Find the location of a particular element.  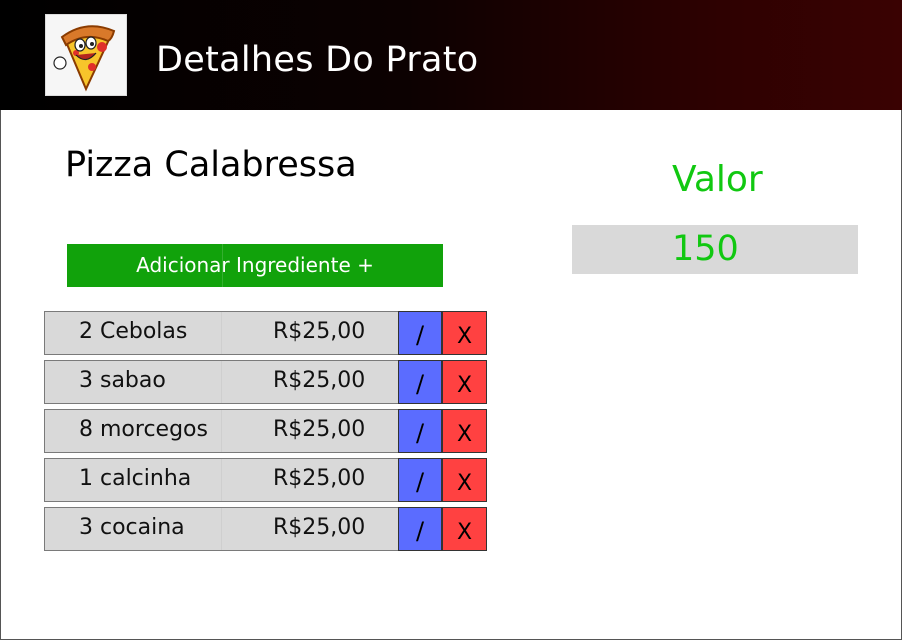

dish-name: Pizza Calabressa is located at coordinates (211, 165).